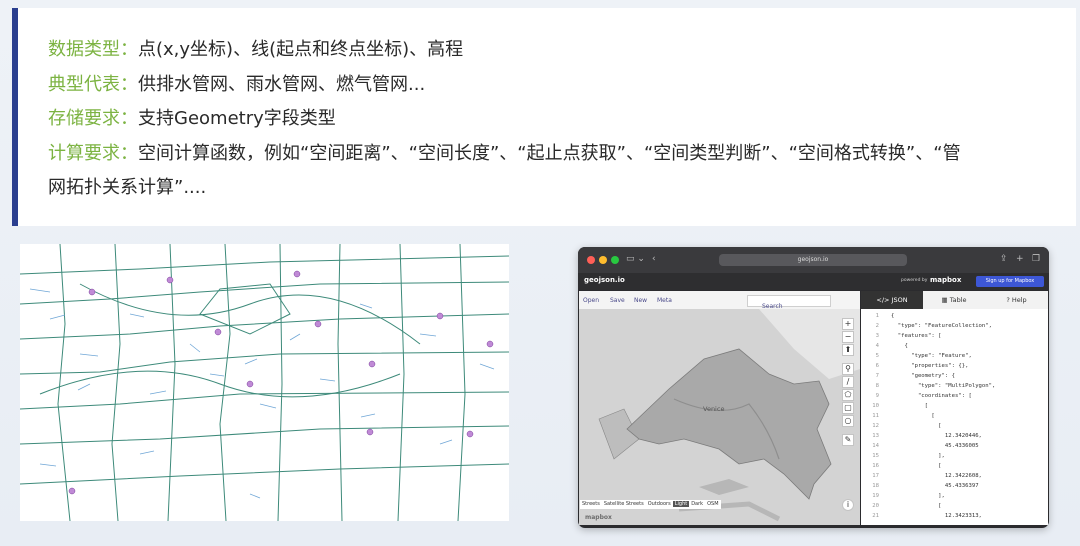 The image size is (1080, 546). Describe the element at coordinates (954, 506) in the screenshot. I see `code-line: 20 [` at that location.